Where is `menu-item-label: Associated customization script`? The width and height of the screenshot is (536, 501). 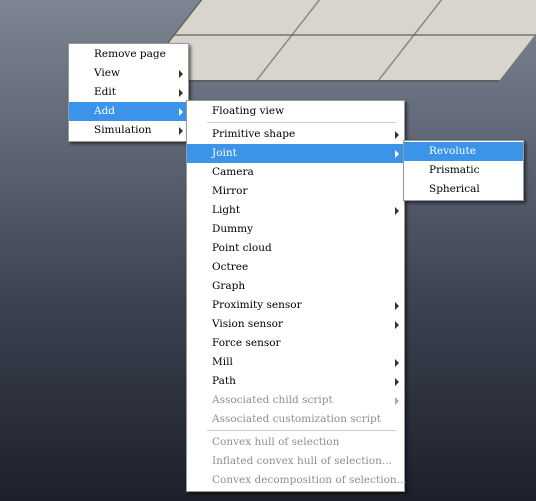 menu-item-label: Associated customization script is located at coordinates (296, 419).